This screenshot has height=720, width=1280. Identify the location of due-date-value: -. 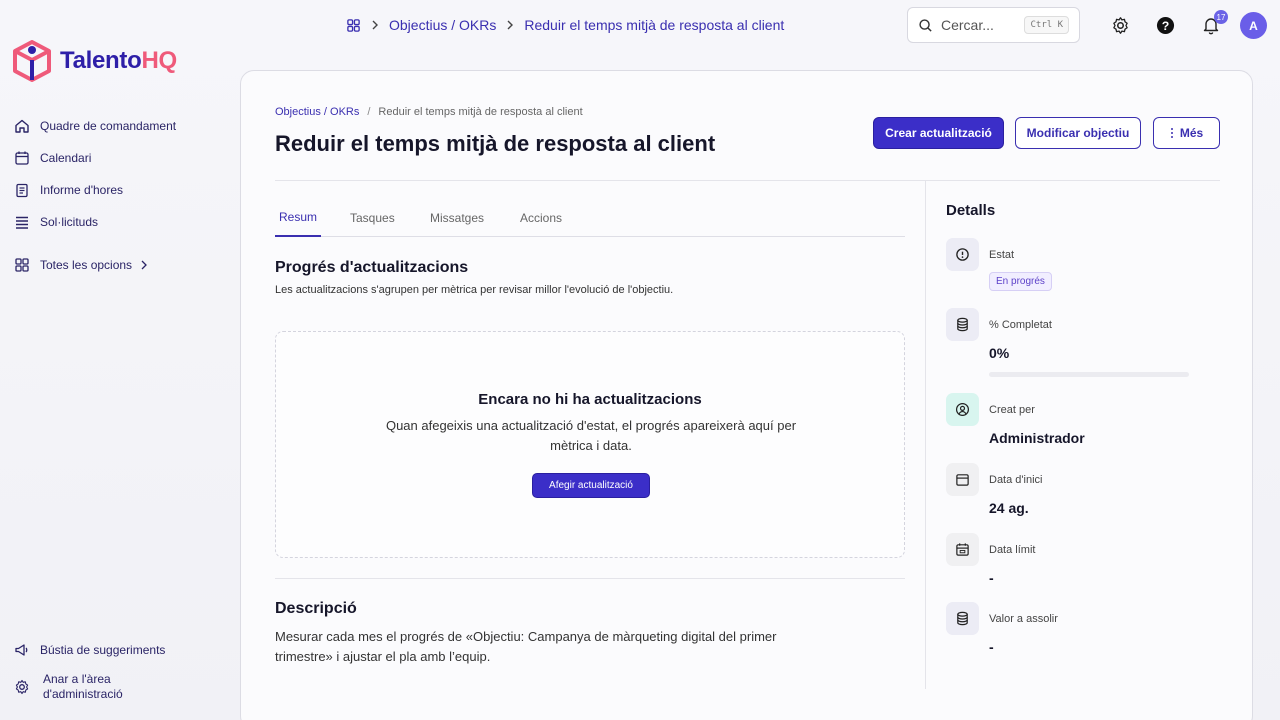
(991, 578).